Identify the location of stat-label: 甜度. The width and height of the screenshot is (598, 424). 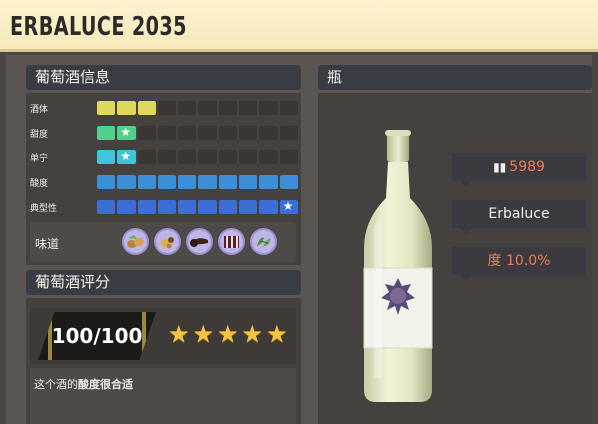
(39, 135).